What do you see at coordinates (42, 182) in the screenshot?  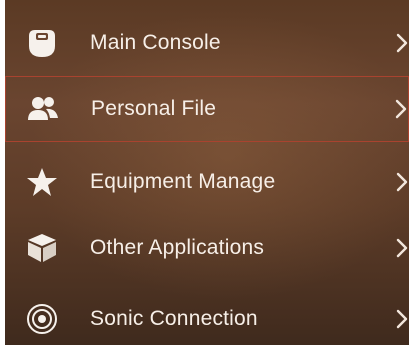 I see `star-icon` at bounding box center [42, 182].